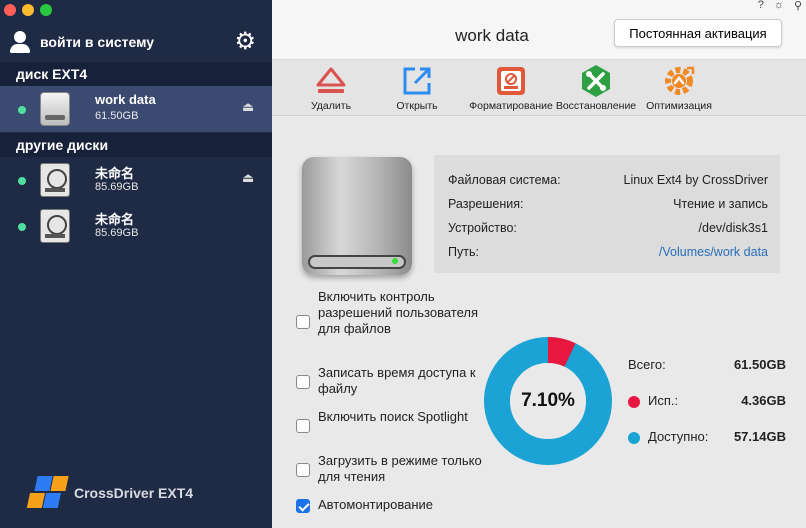 This screenshot has width=806, height=528. What do you see at coordinates (720, 204) in the screenshot?
I see `info-value: Чтение и запись` at bounding box center [720, 204].